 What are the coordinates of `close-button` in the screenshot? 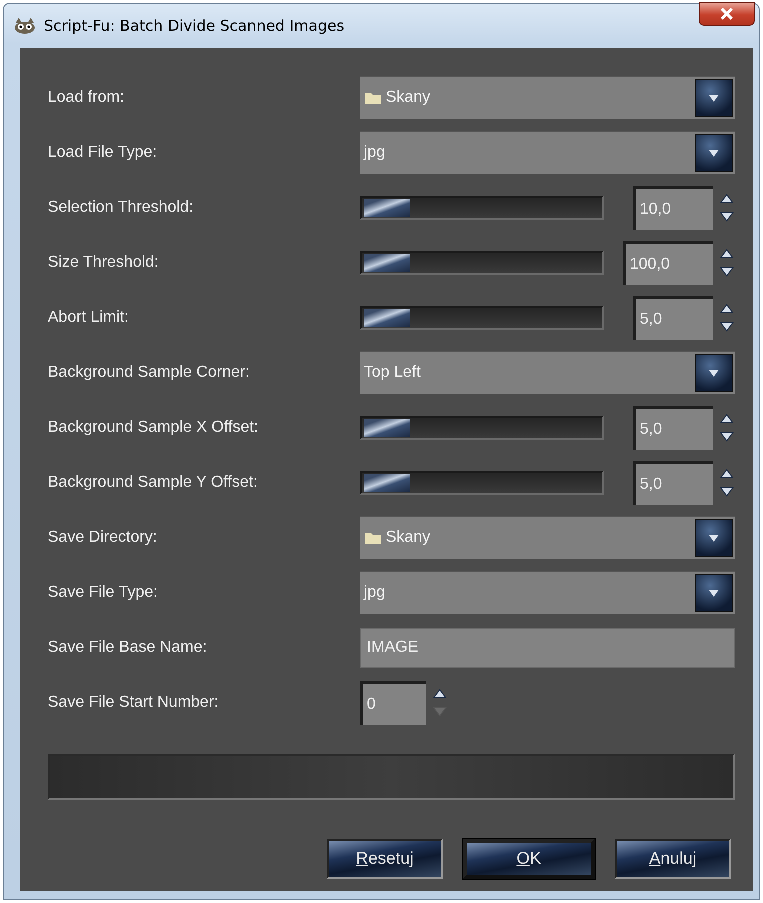 It's located at (727, 14).